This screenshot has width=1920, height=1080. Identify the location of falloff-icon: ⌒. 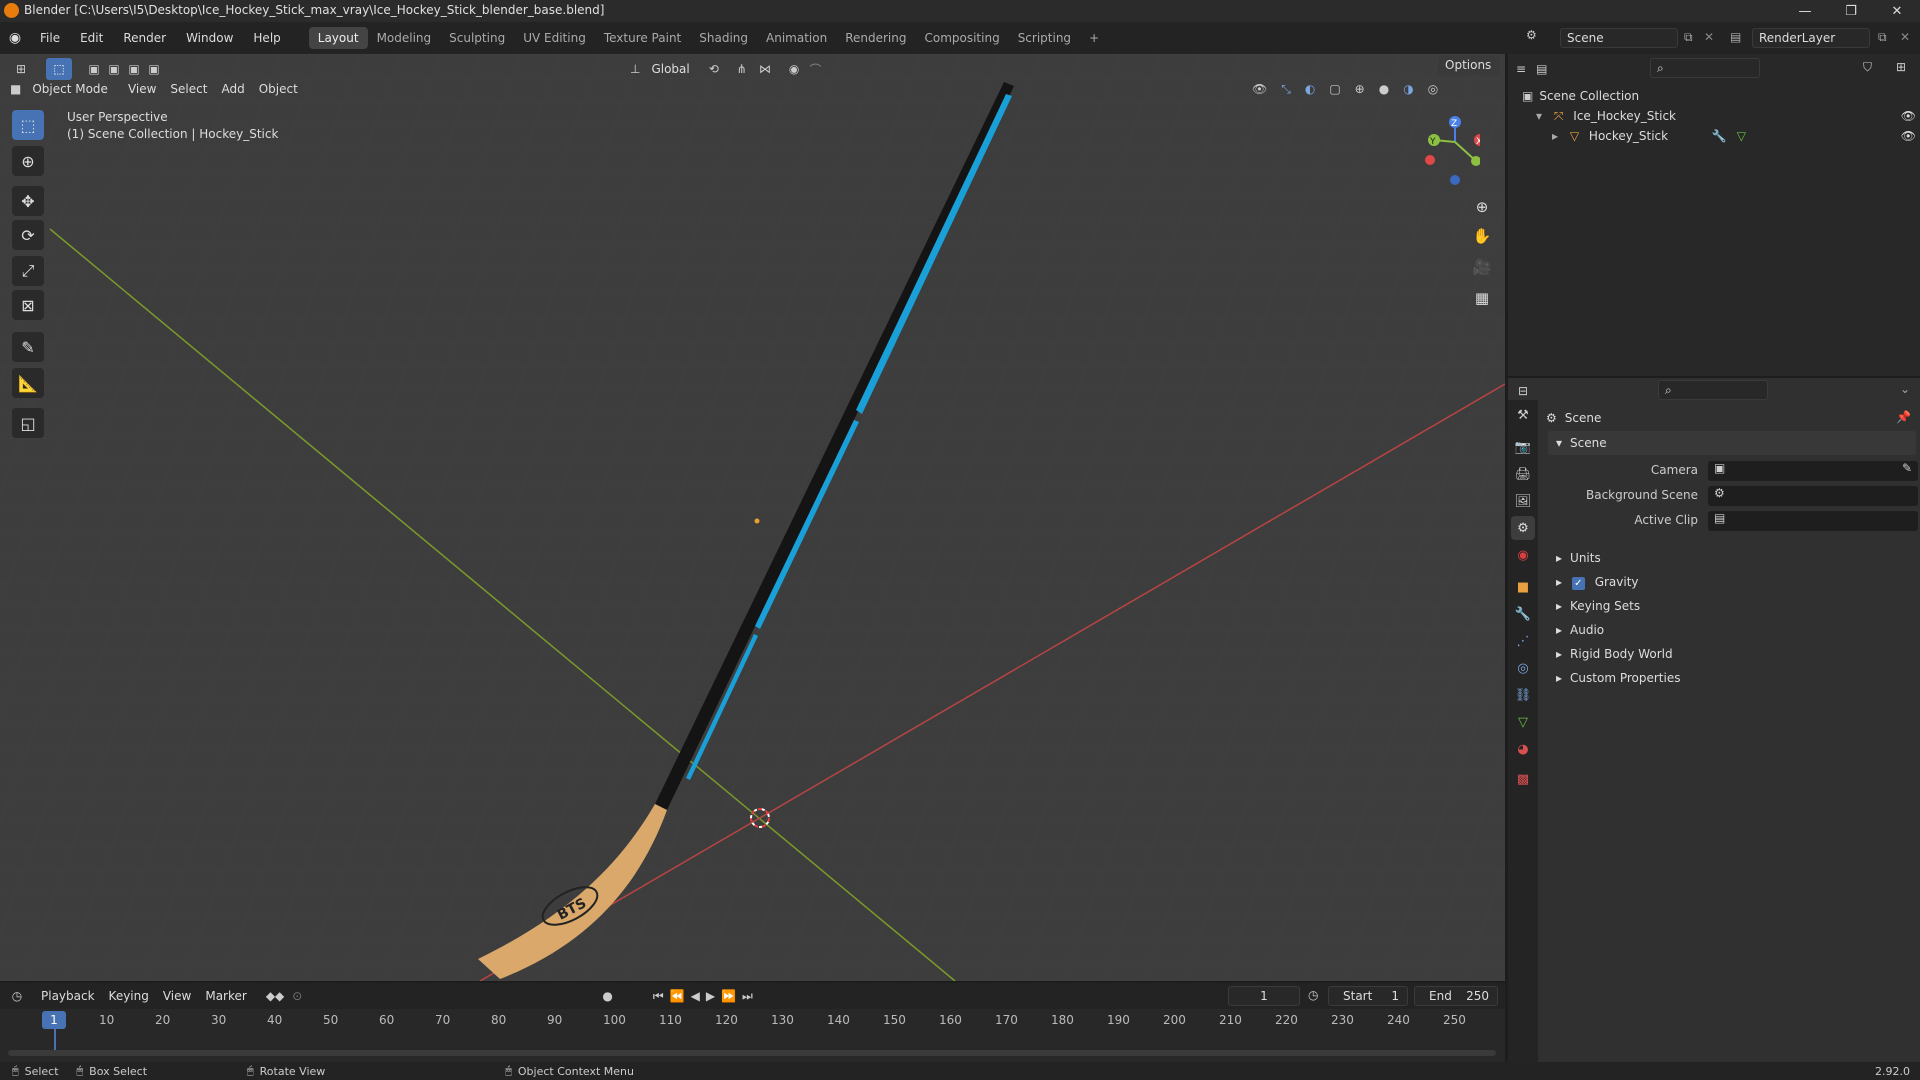
(815, 69).